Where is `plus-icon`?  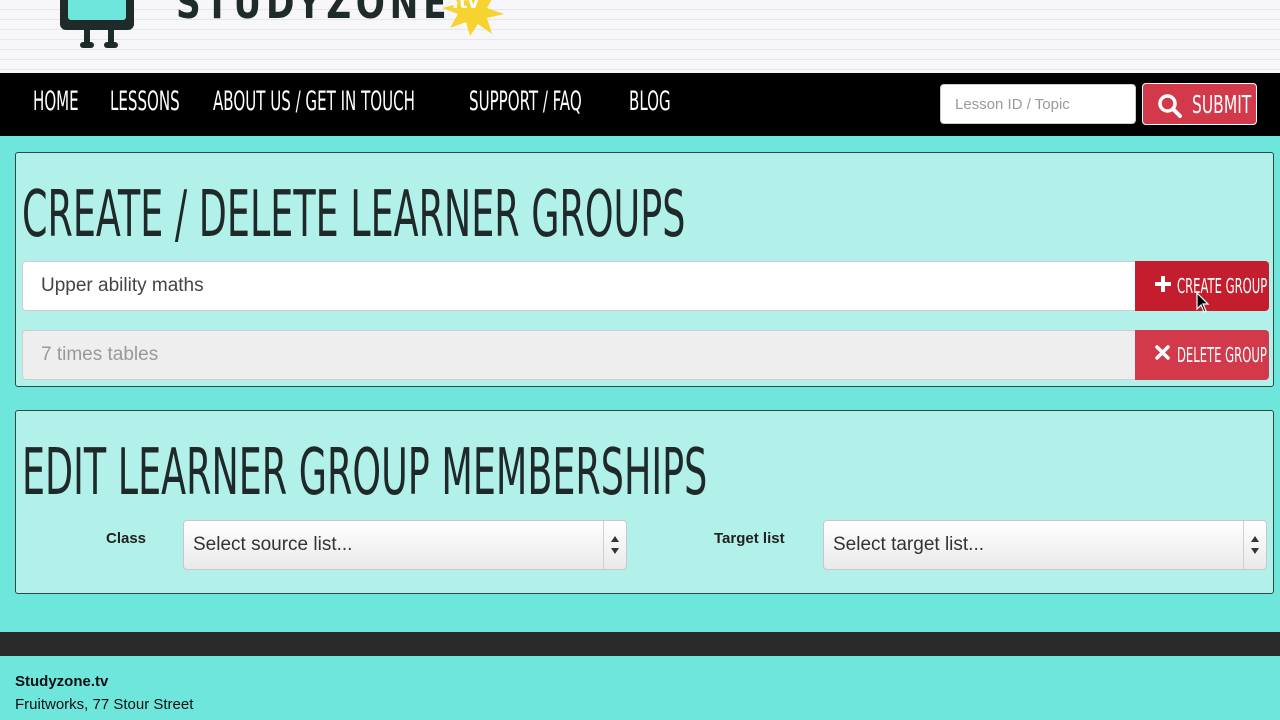 plus-icon is located at coordinates (1163, 284).